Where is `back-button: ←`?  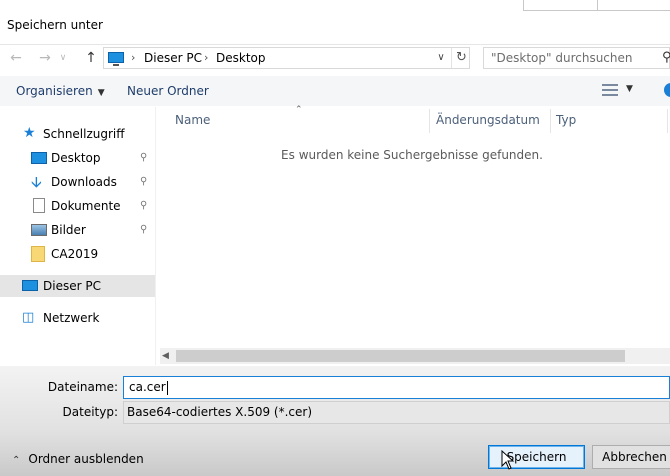 back-button: ← is located at coordinates (16, 58).